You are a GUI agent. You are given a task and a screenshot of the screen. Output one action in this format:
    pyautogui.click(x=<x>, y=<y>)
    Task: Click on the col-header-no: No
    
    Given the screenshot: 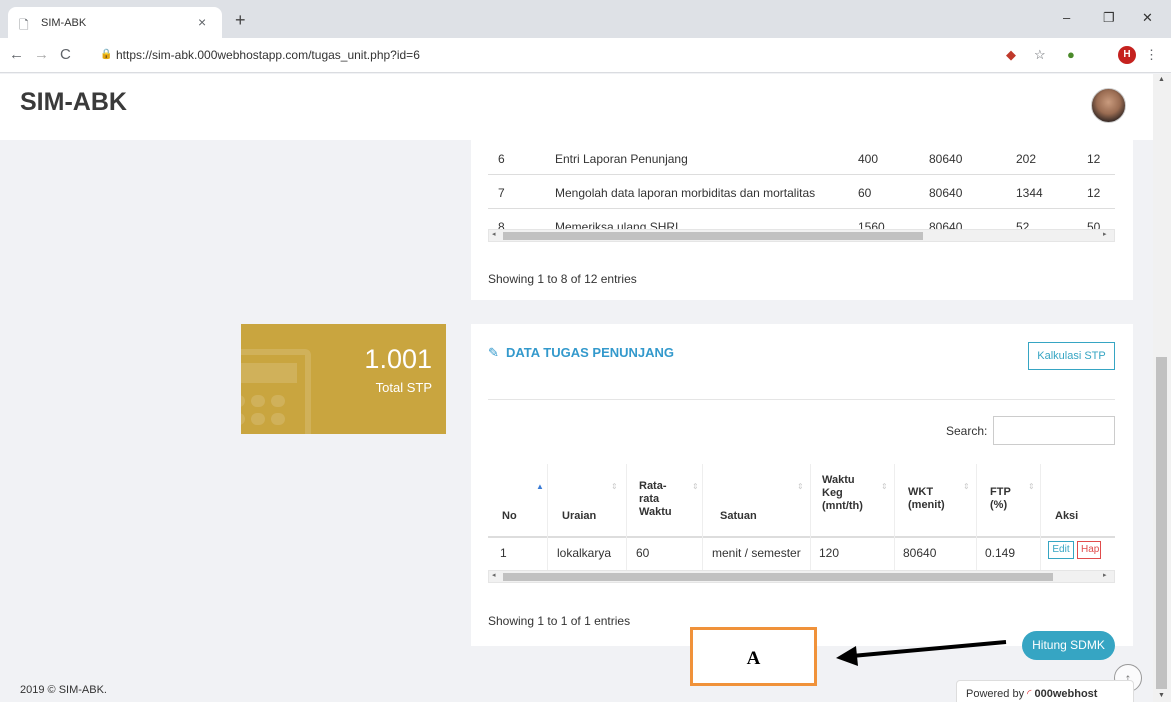 What is the action you would take?
    pyautogui.click(x=509, y=516)
    